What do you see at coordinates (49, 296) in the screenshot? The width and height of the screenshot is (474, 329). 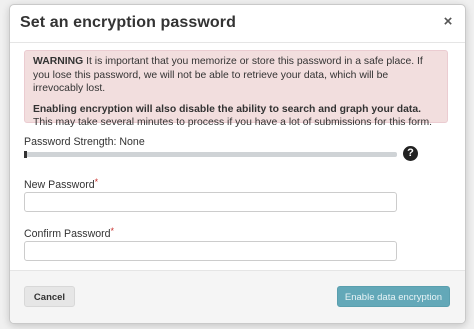 I see `cancel-button: Cancel` at bounding box center [49, 296].